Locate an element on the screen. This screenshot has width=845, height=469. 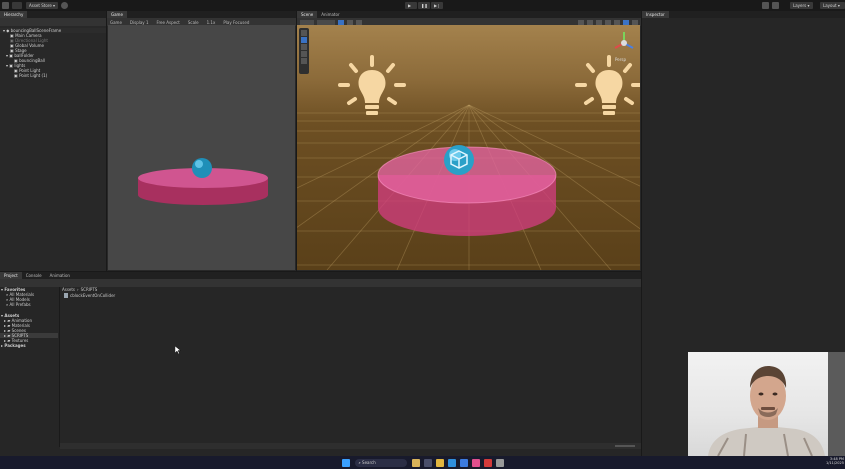
search-icon is located at coordinates (765, 5).